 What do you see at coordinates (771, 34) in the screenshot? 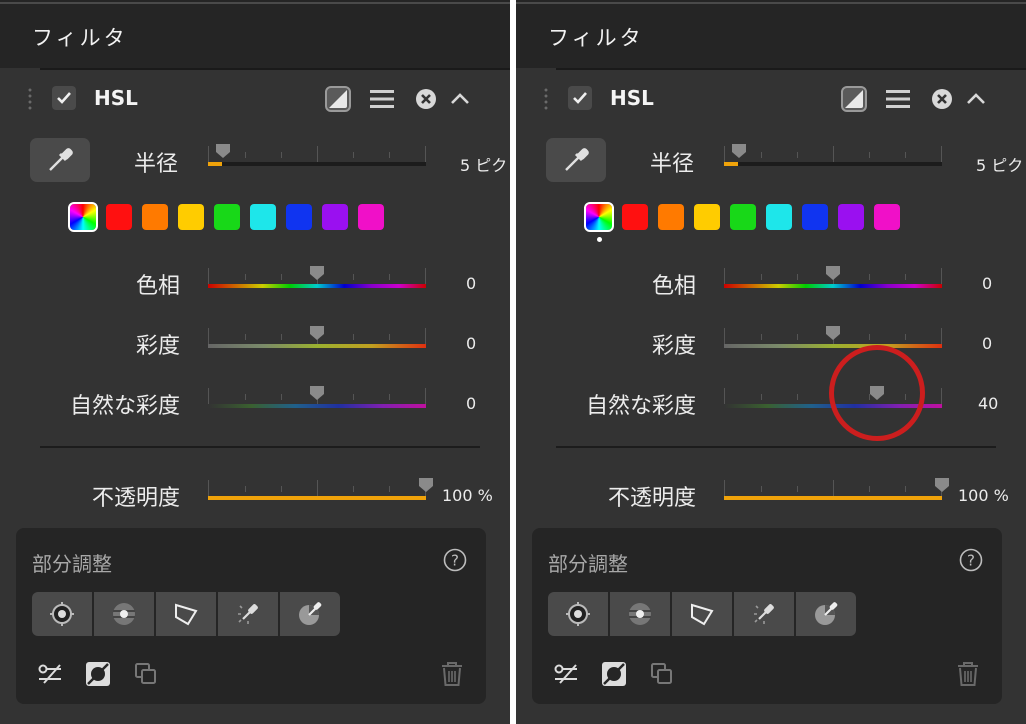
I see `panel-header: フィルタ` at bounding box center [771, 34].